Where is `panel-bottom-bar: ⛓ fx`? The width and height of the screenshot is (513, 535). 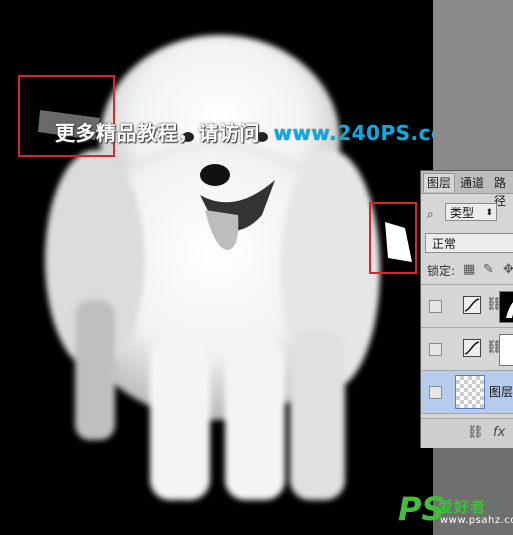 panel-bottom-bar: ⛓ fx is located at coordinates (467, 433).